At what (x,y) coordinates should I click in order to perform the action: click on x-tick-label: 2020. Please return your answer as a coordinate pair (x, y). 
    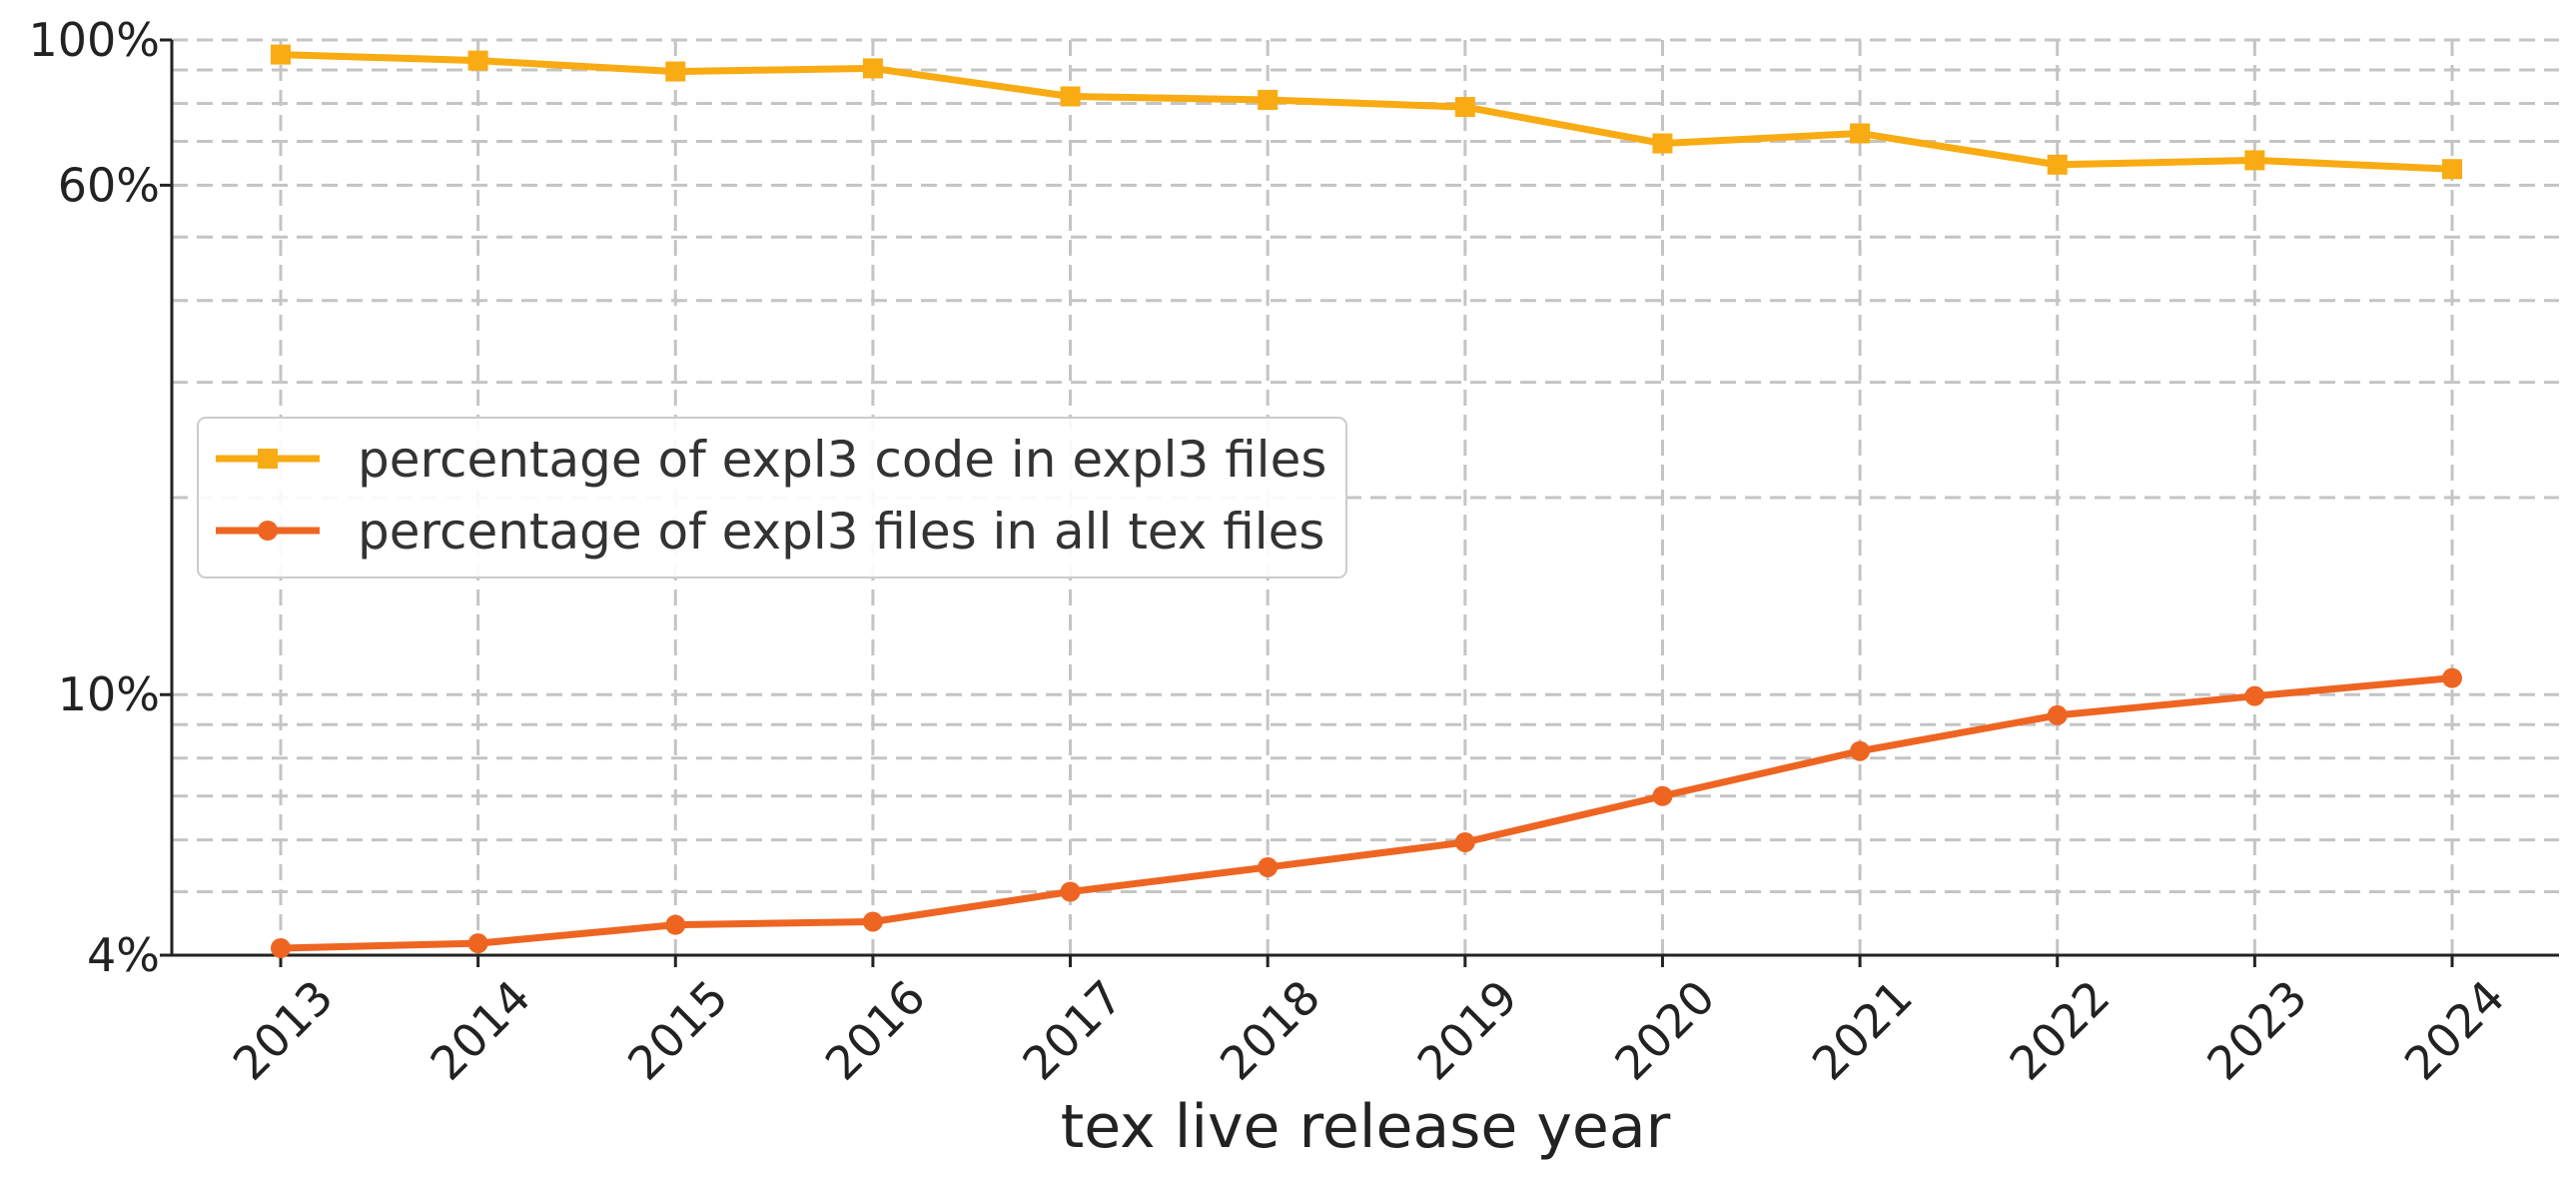
    Looking at the image, I should click on (1665, 1030).